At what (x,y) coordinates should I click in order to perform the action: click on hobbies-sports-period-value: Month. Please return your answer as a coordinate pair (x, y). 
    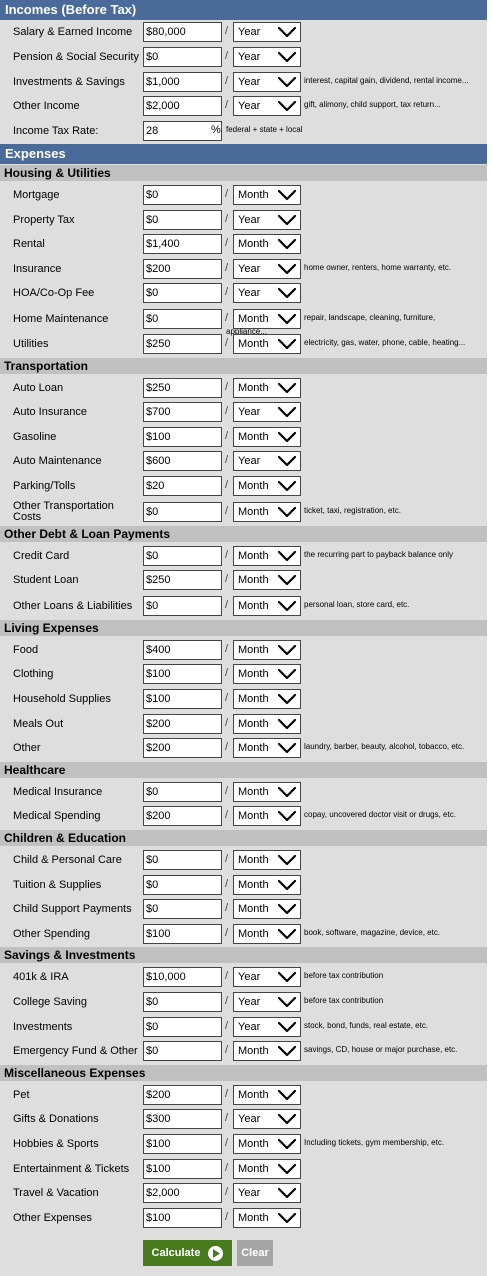
    Looking at the image, I should click on (253, 1144).